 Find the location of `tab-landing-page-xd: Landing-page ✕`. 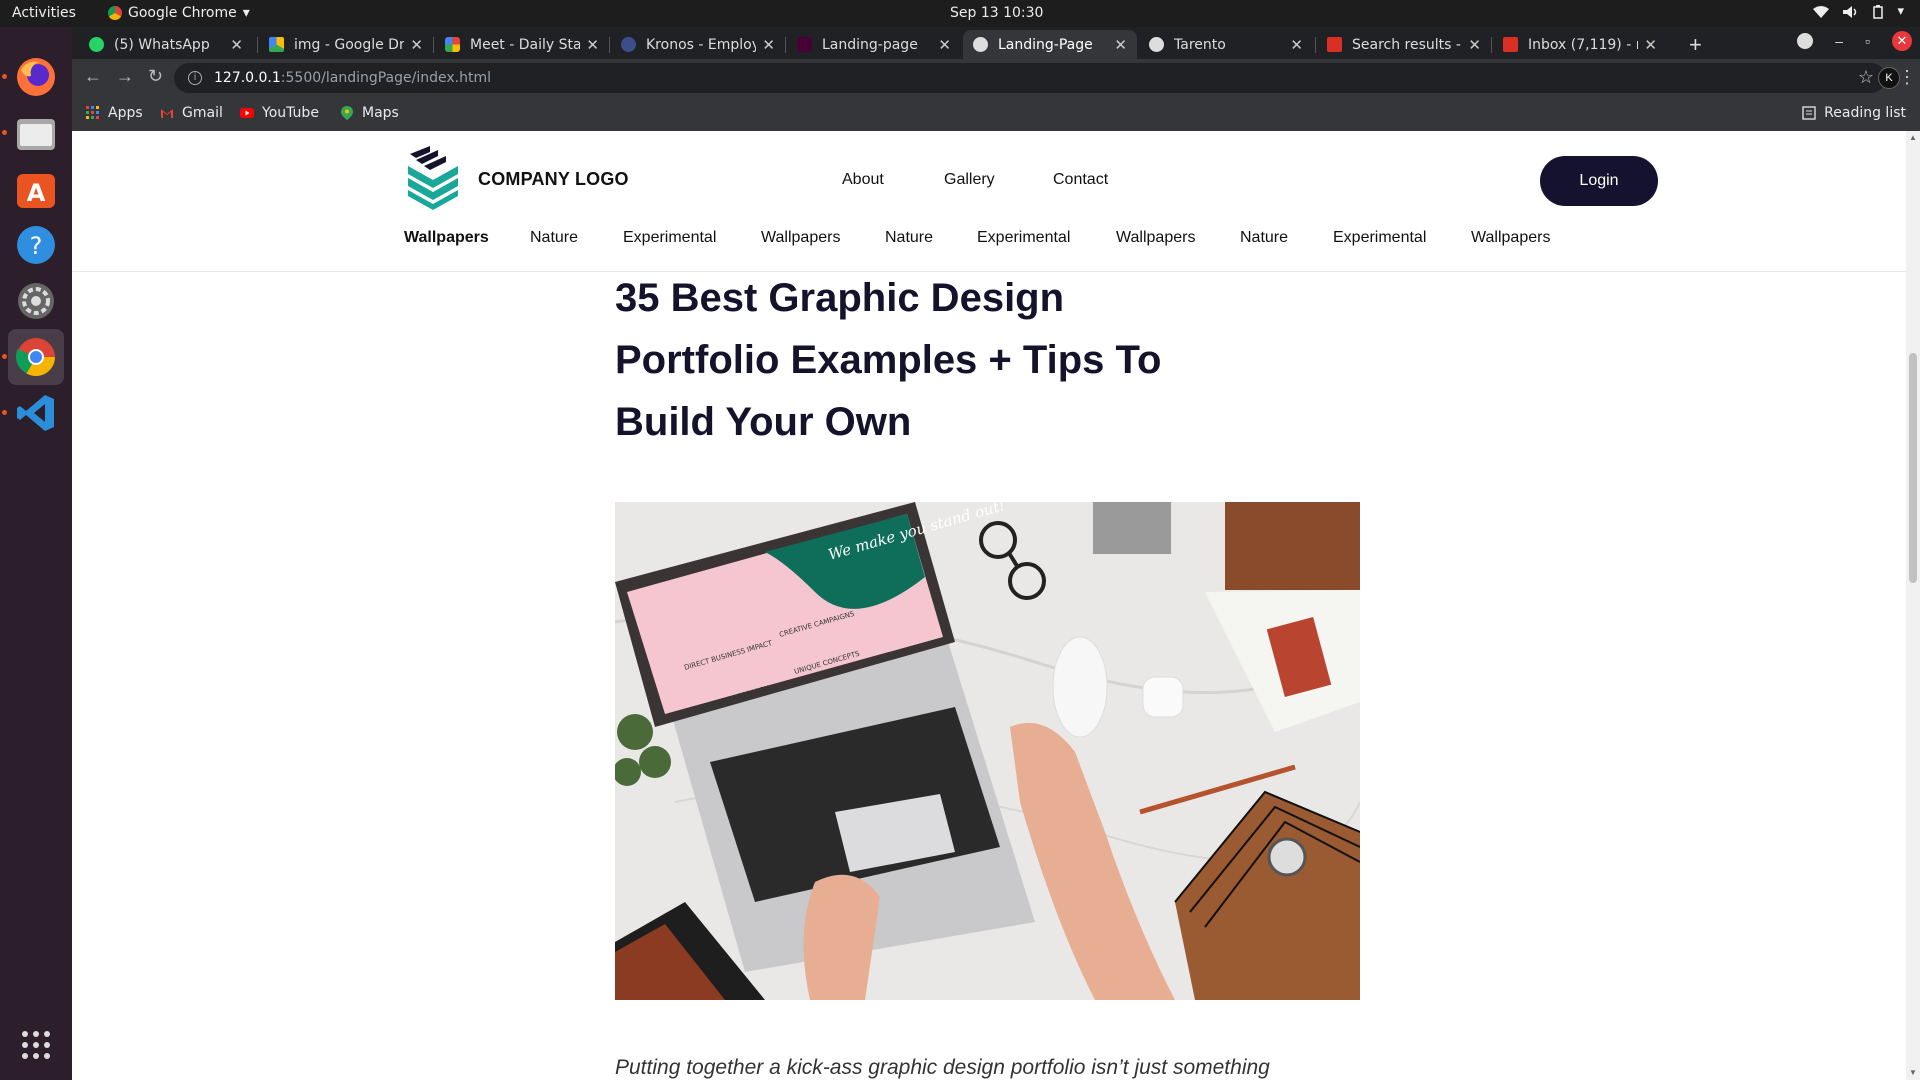

tab-landing-page-xd: Landing-page ✕ is located at coordinates (874, 44).